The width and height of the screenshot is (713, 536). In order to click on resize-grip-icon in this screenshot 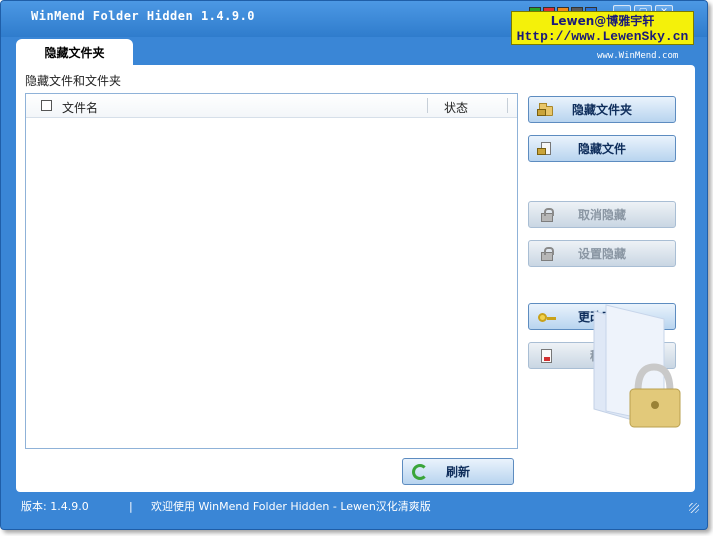, I will do `click(694, 508)`.